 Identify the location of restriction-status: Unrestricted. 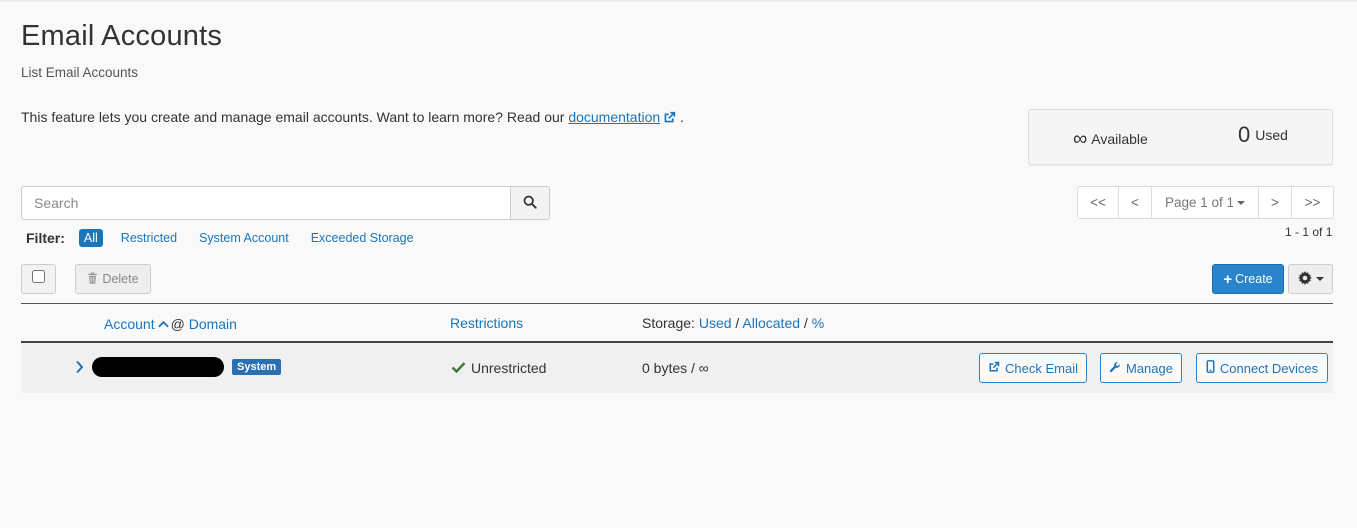
(498, 368).